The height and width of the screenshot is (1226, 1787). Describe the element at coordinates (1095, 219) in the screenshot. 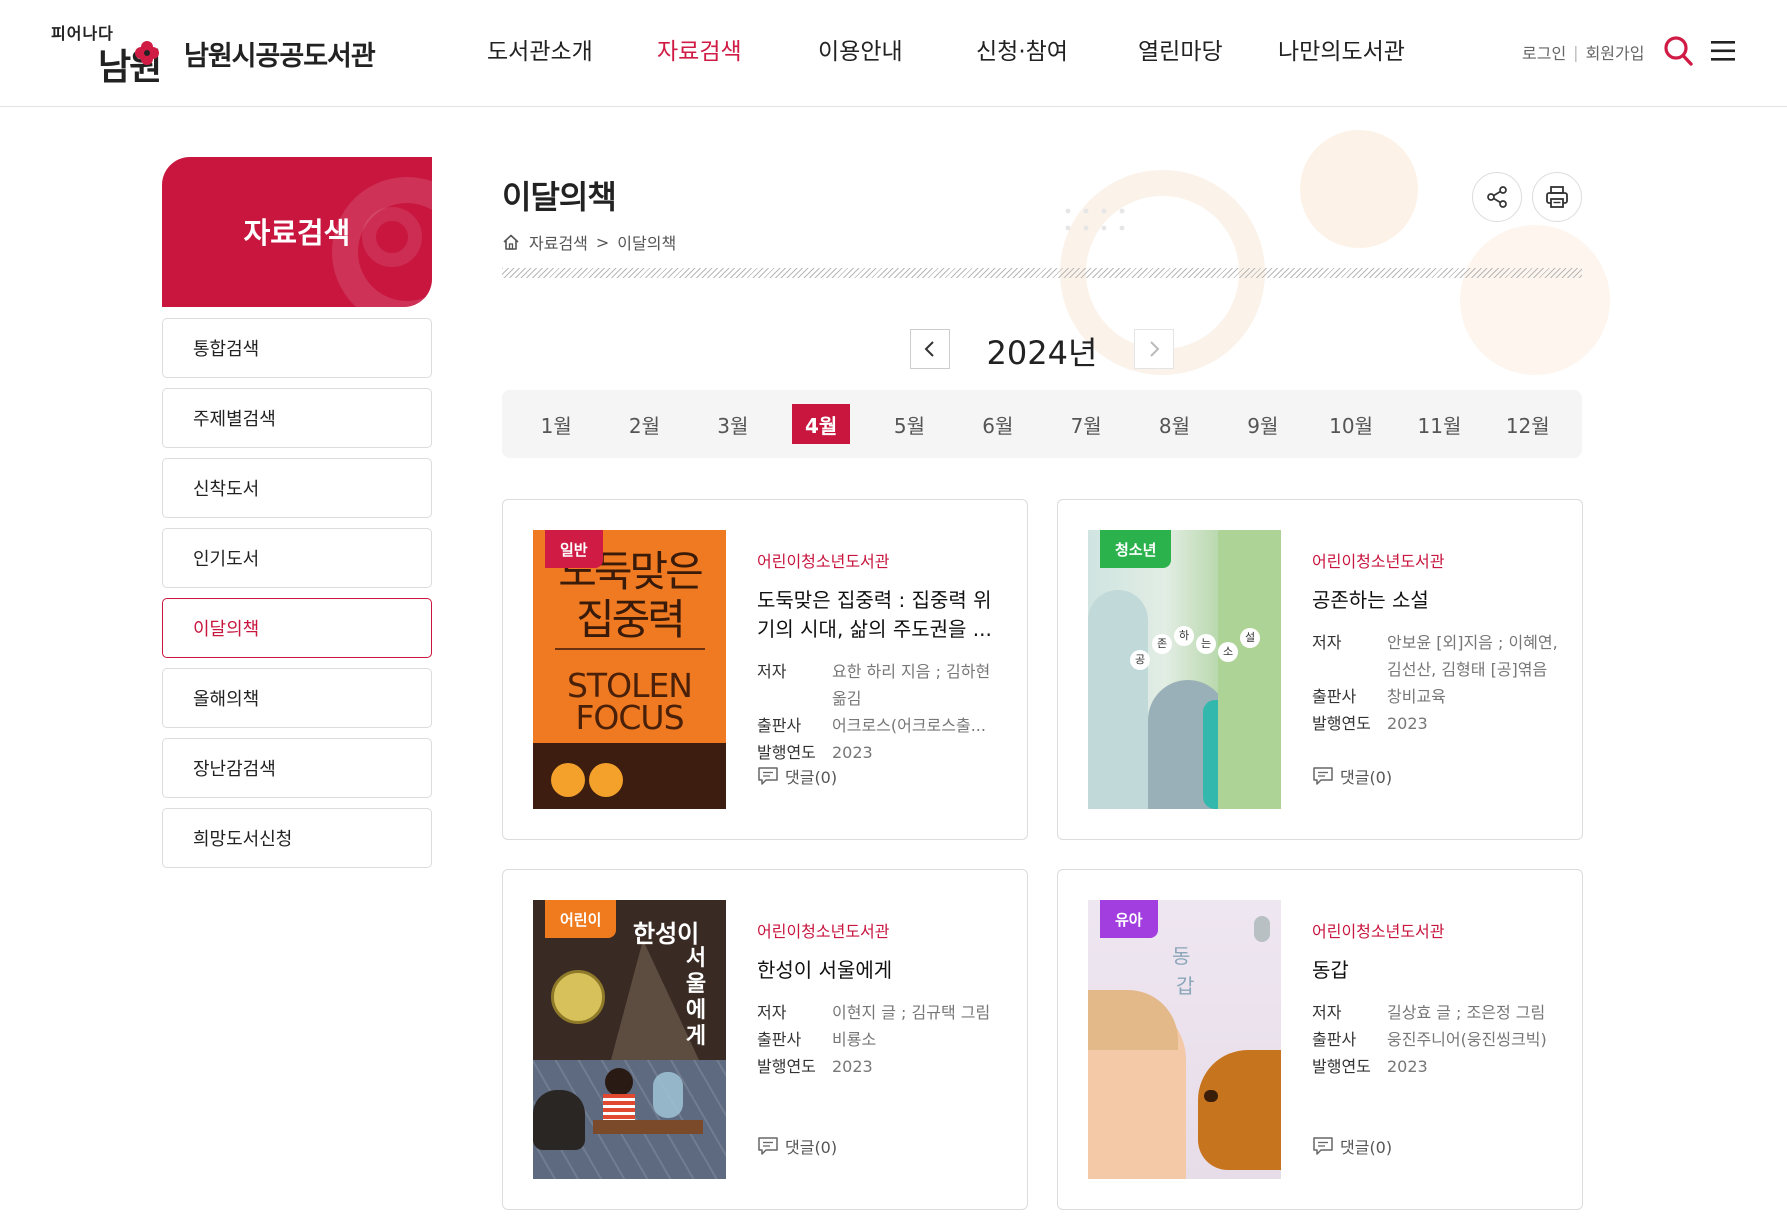

I see `header-deco-dots` at that location.